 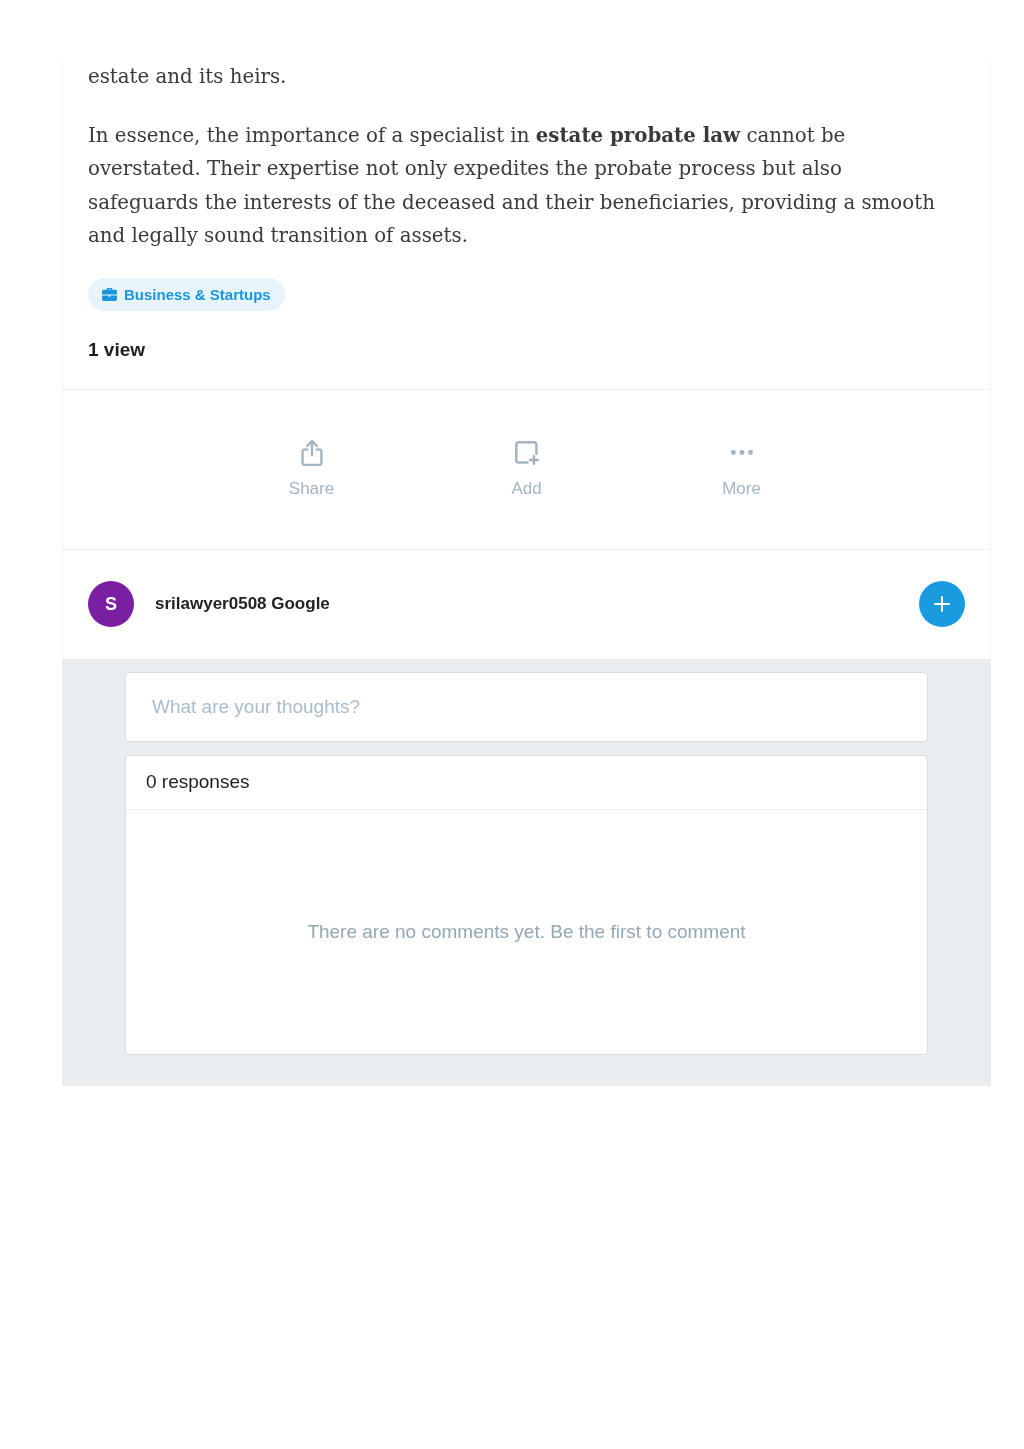 What do you see at coordinates (311, 452) in the screenshot?
I see `share-icon` at bounding box center [311, 452].